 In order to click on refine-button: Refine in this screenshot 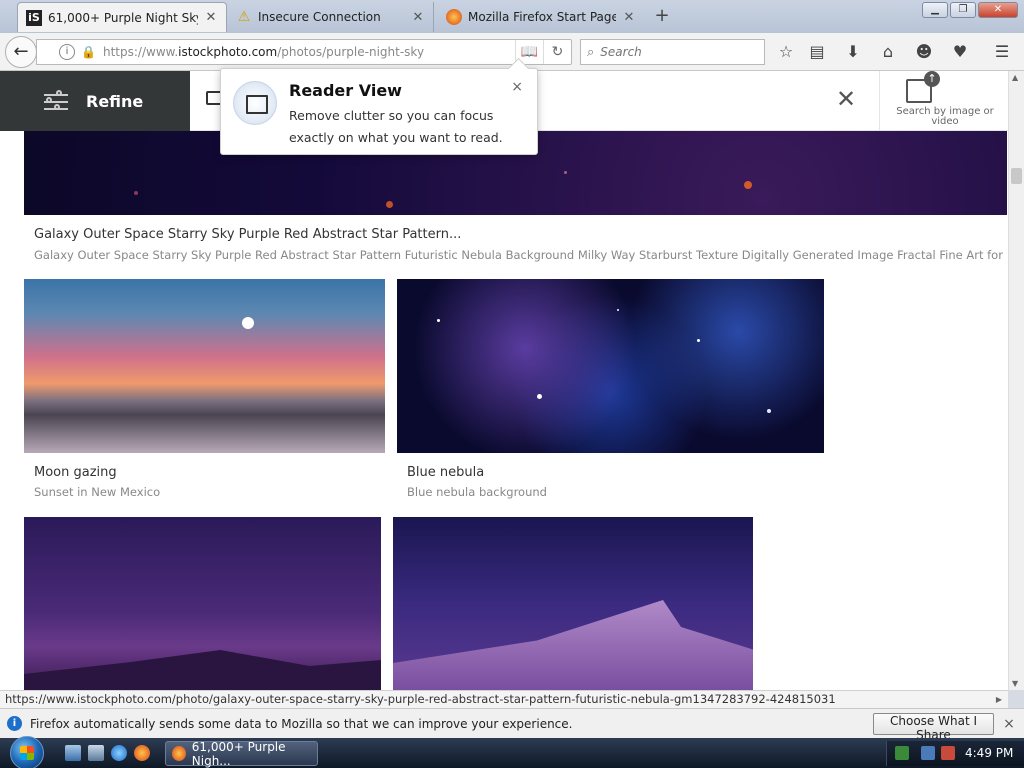, I will do `click(95, 101)`.